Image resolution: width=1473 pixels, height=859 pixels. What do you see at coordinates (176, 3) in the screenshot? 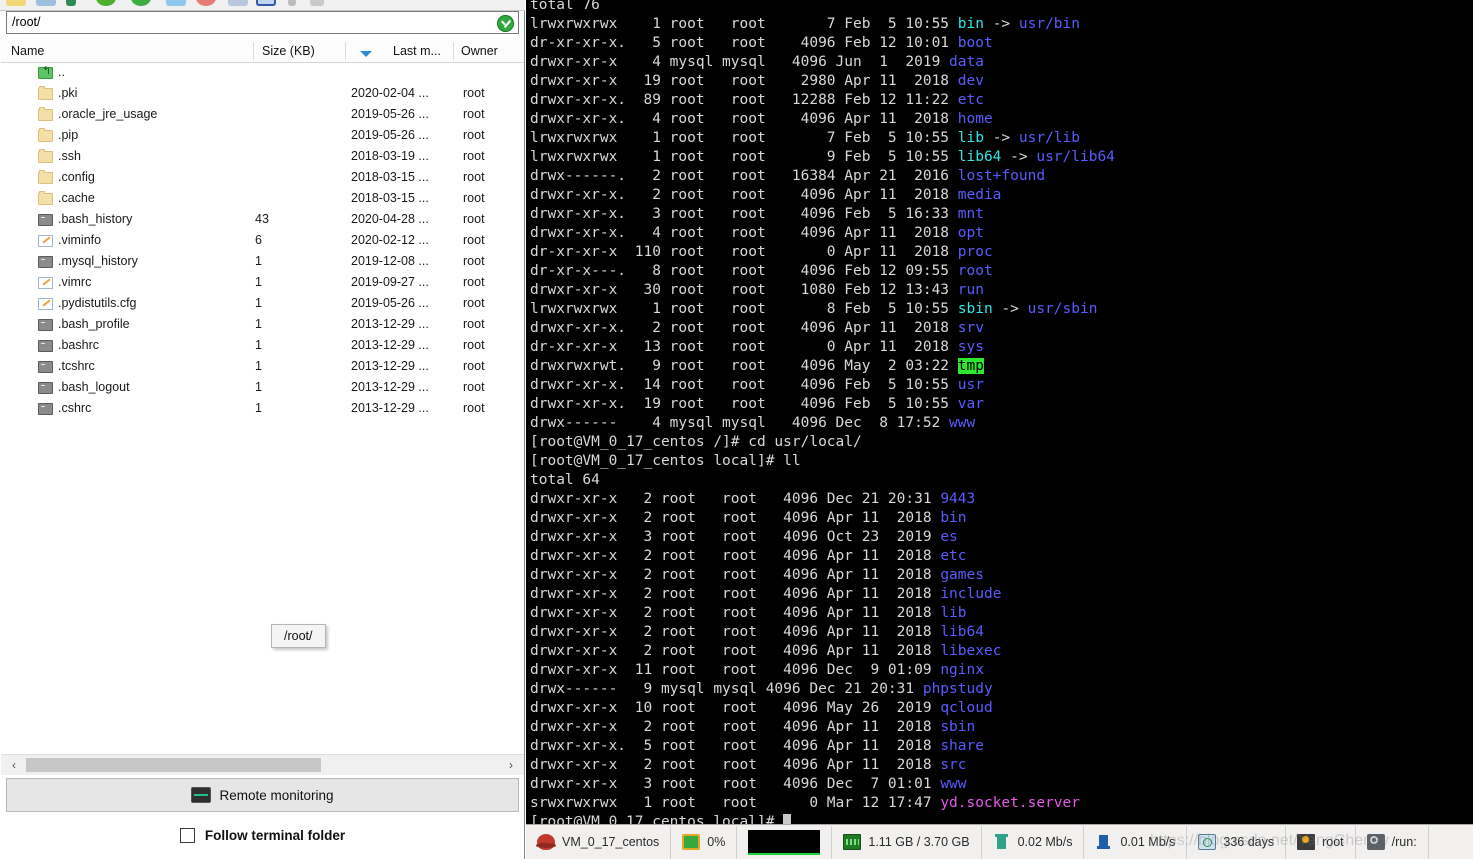
I see `blue-rect-icon` at bounding box center [176, 3].